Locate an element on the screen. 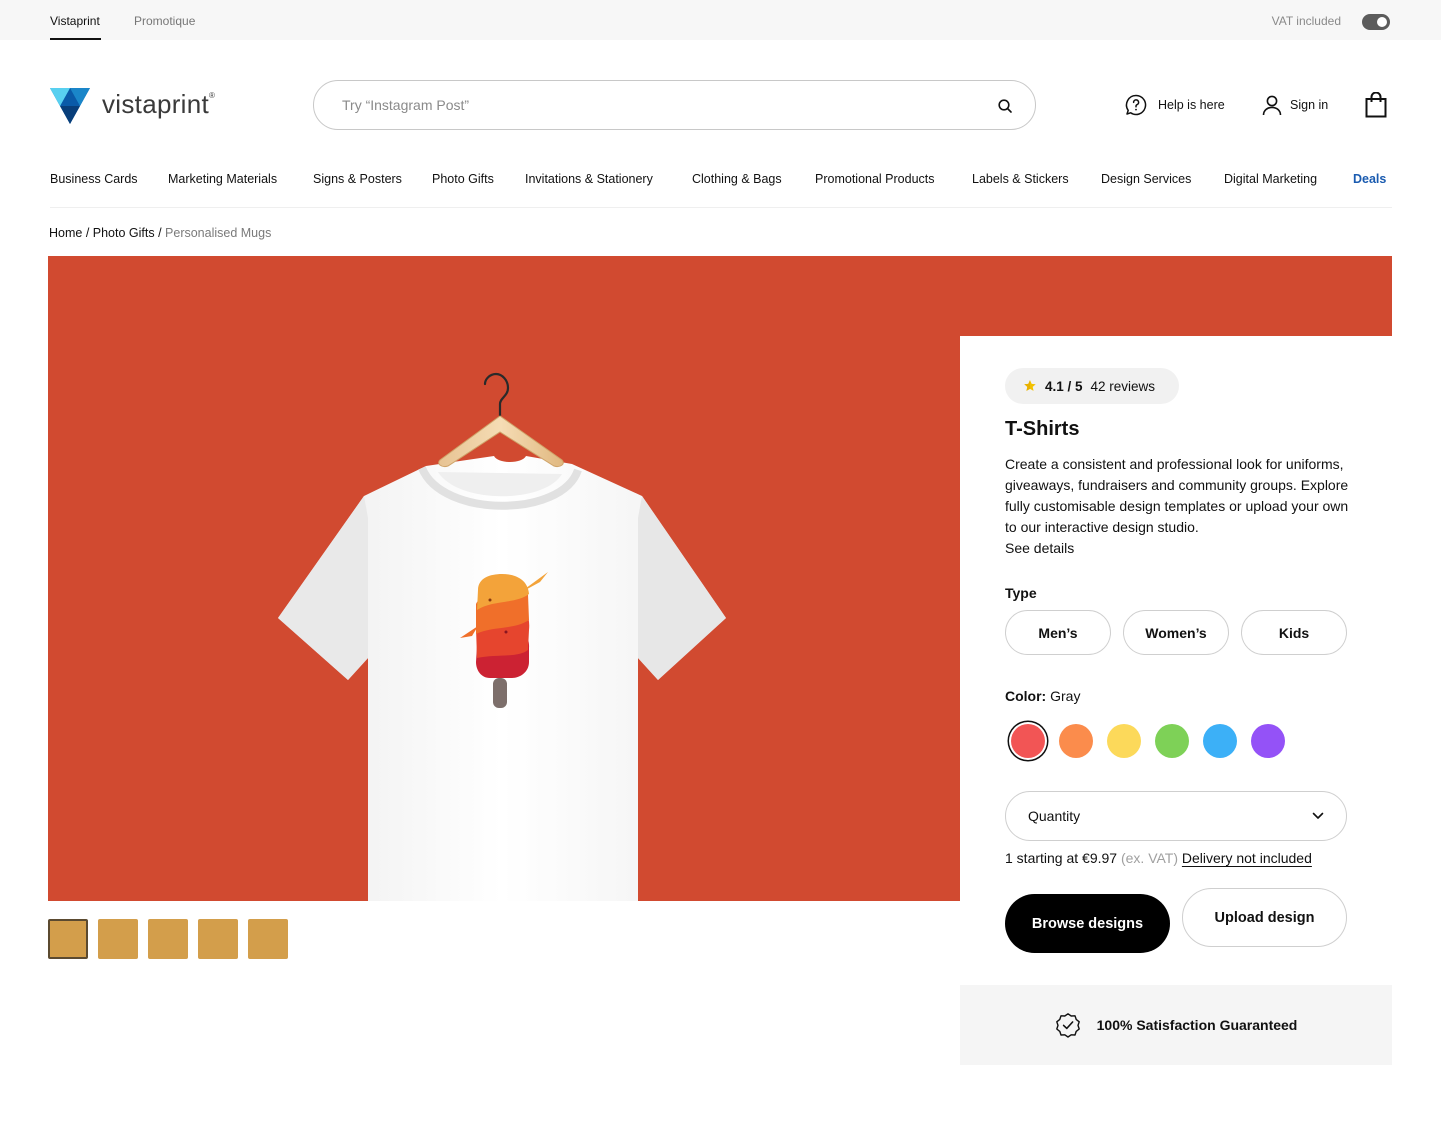  logo is located at coordinates (70, 106).